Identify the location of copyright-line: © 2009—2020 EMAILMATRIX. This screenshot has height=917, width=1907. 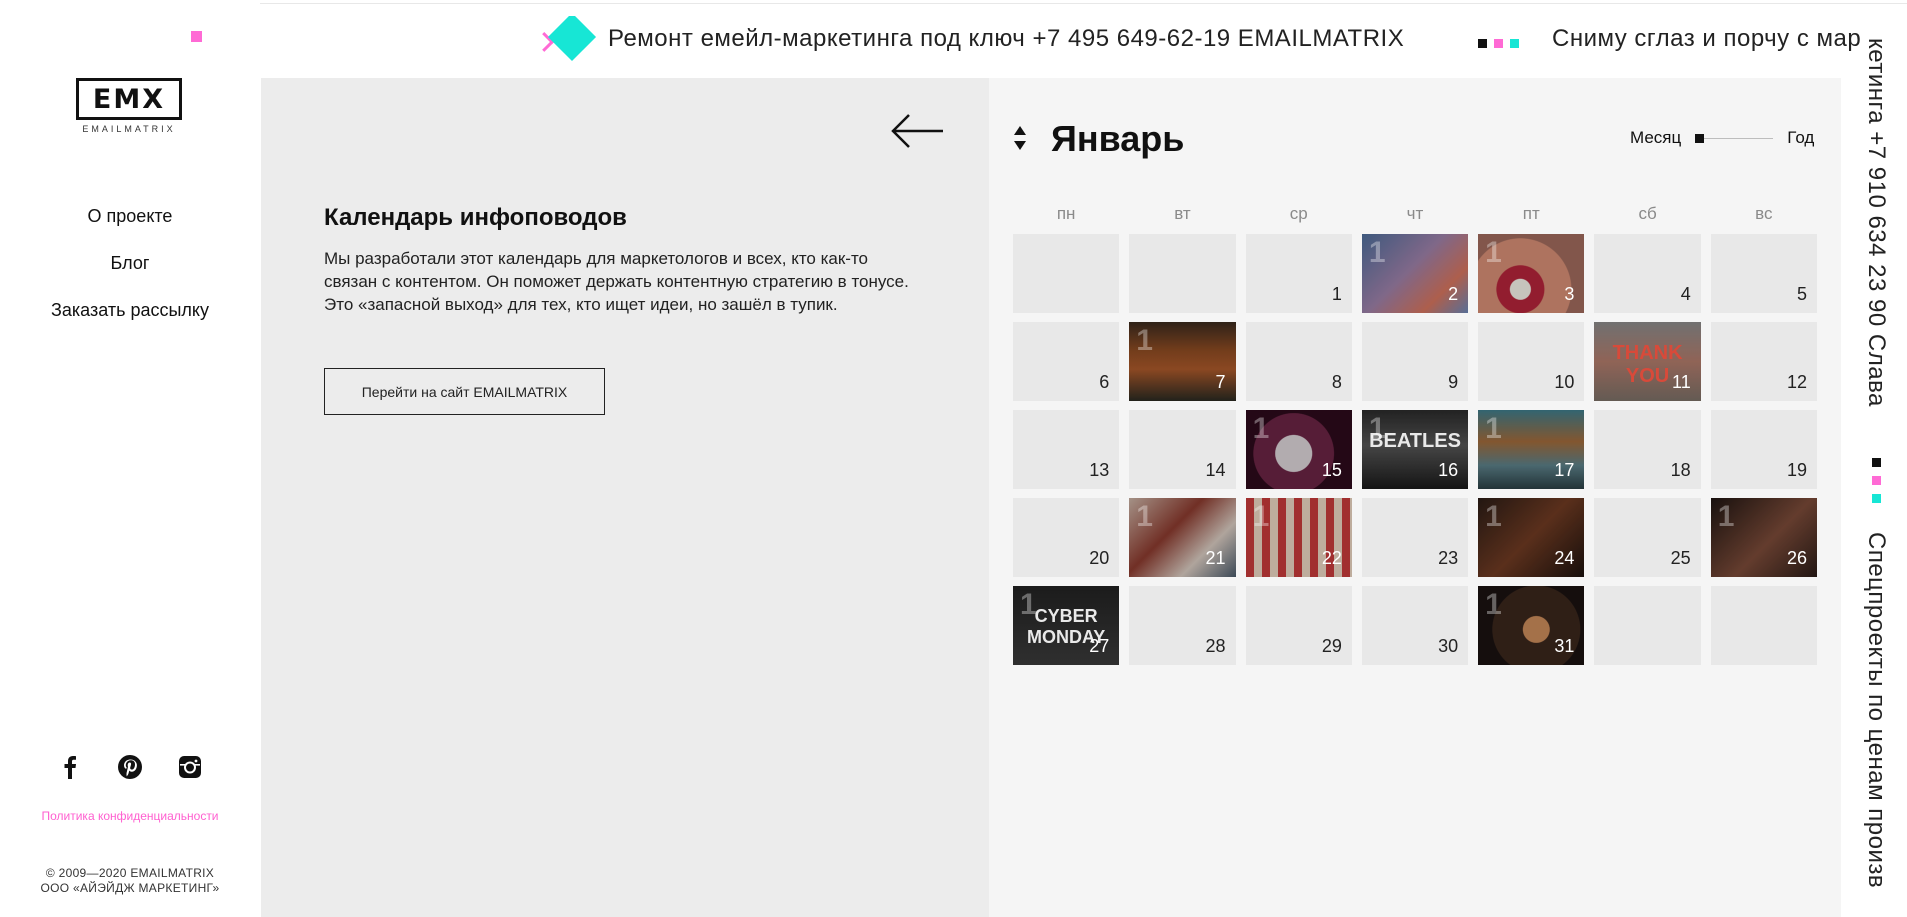
(130, 873).